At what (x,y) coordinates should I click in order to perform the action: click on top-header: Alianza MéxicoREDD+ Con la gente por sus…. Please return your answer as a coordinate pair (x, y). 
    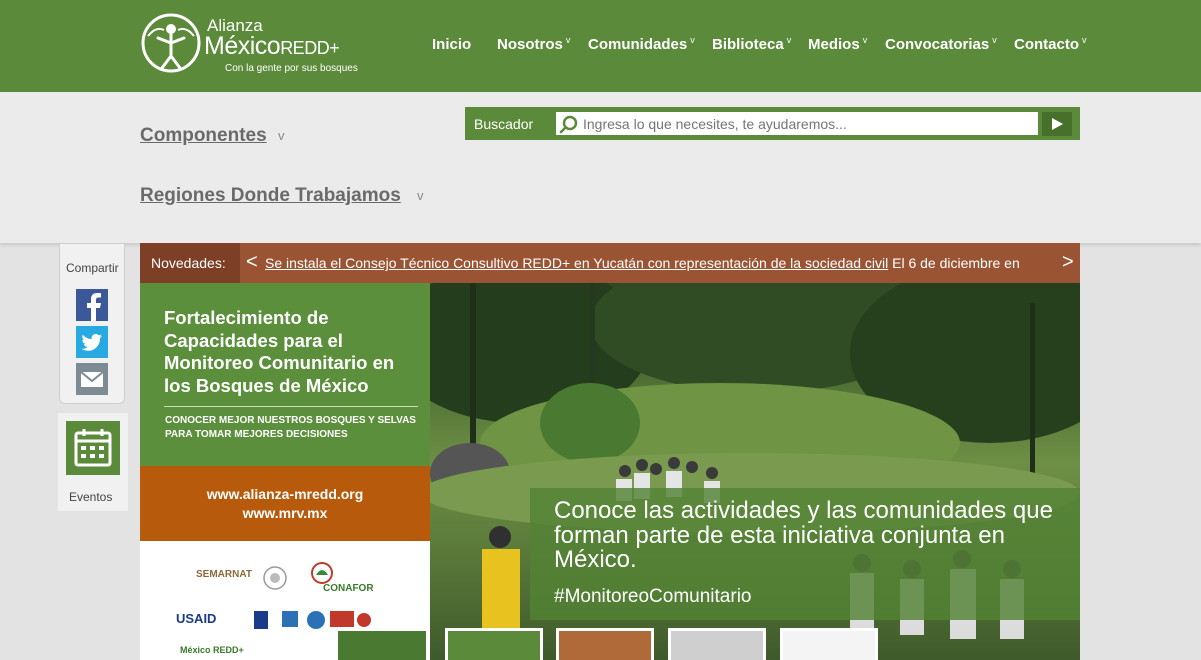
    Looking at the image, I should click on (600, 46).